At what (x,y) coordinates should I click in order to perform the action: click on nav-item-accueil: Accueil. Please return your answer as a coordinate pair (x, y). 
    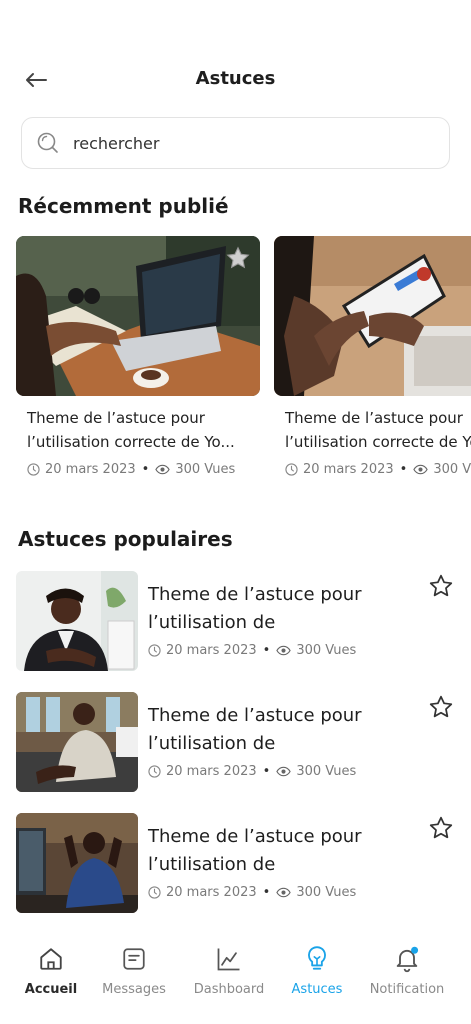
    Looking at the image, I should click on (51, 969).